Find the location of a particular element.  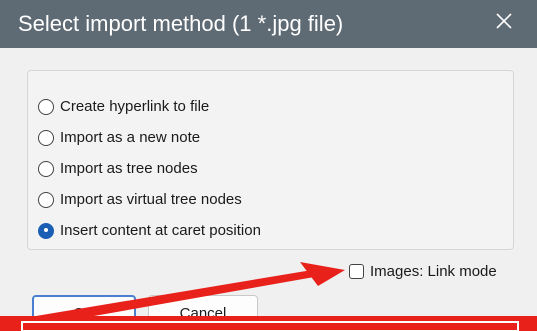

title-bar: Select import method (1 *.jpg file) is located at coordinates (268, 24).